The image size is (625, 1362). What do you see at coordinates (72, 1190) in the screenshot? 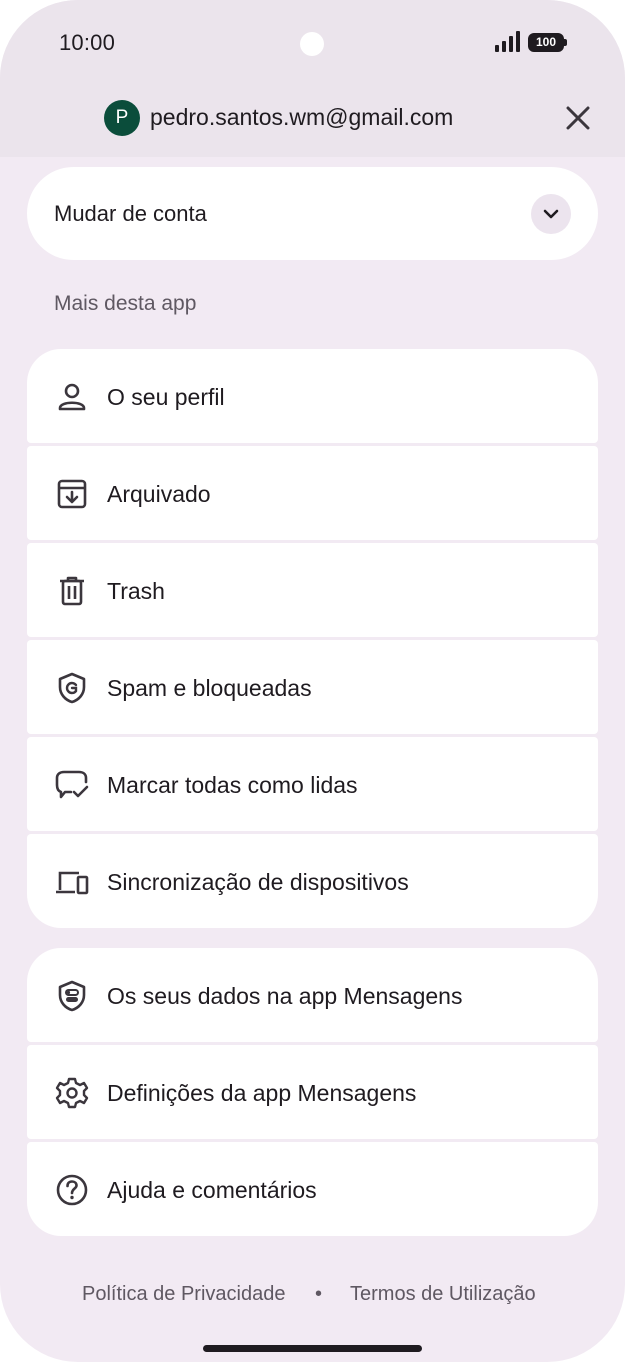
I see `help-icon` at bounding box center [72, 1190].